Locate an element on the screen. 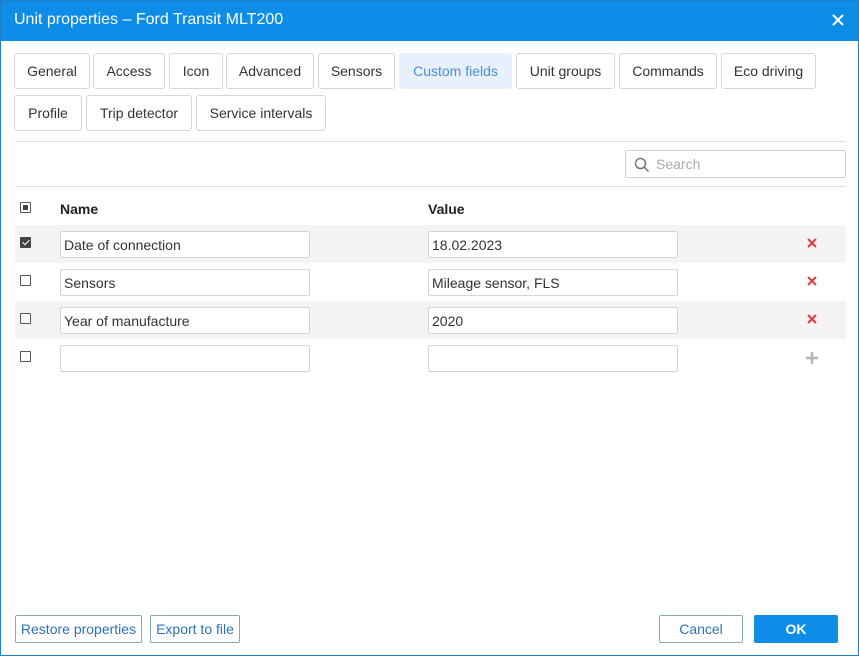  tab-service-intervals: Service intervals is located at coordinates (261, 113).